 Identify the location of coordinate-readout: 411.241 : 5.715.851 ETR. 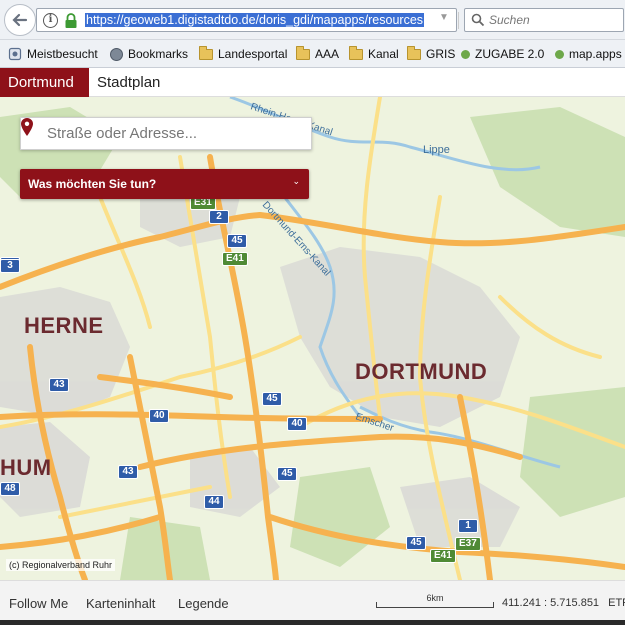
(563, 603).